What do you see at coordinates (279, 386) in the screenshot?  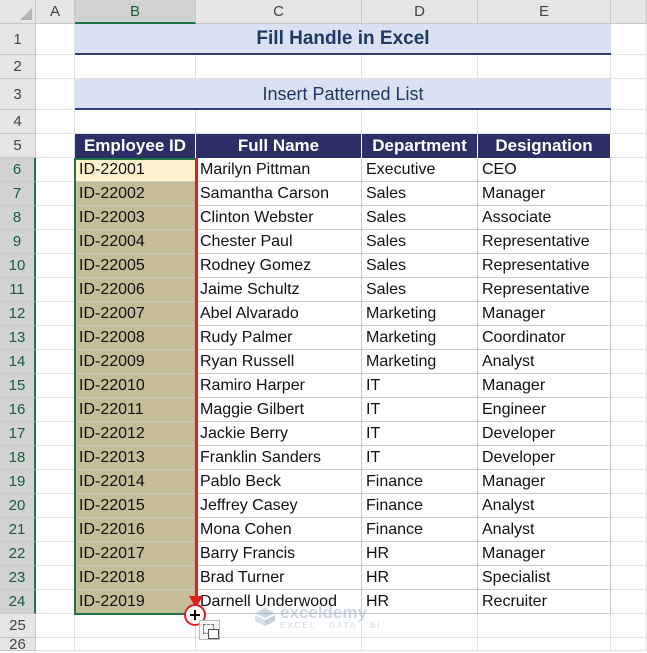 I see `full-name-cell: Ramiro Harper` at bounding box center [279, 386].